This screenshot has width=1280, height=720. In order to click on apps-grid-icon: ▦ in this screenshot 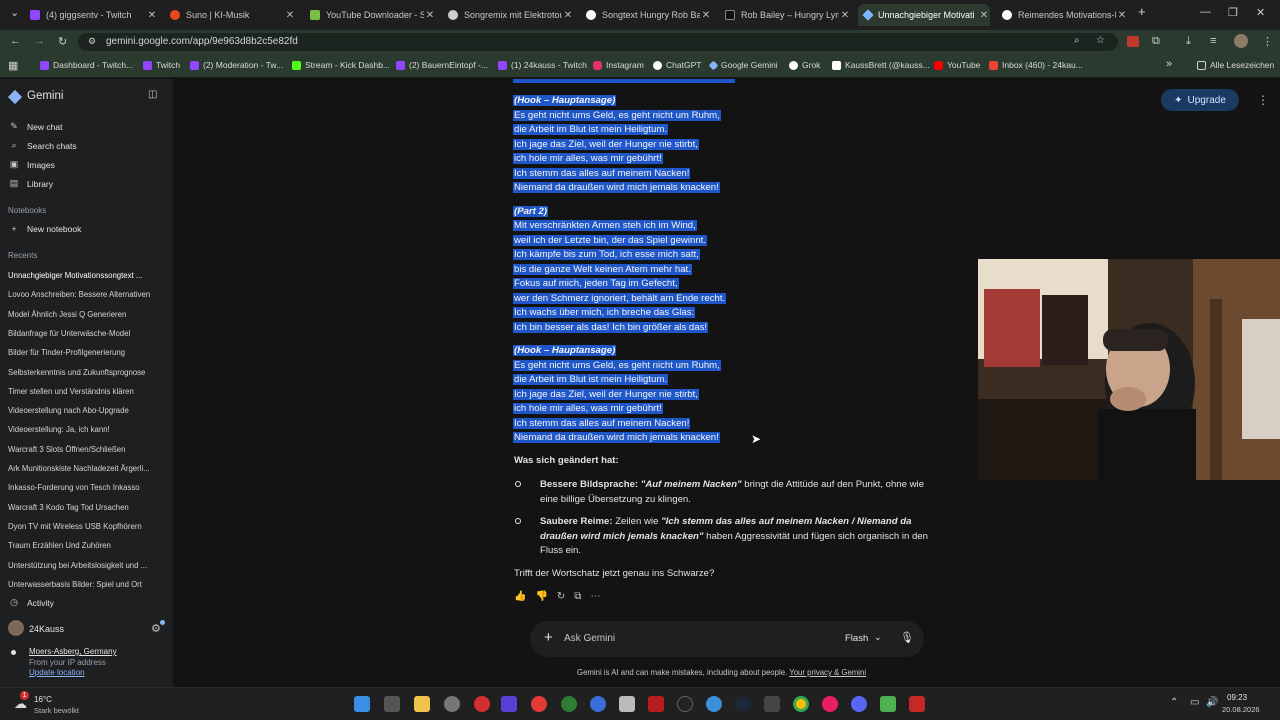, I will do `click(13, 65)`.